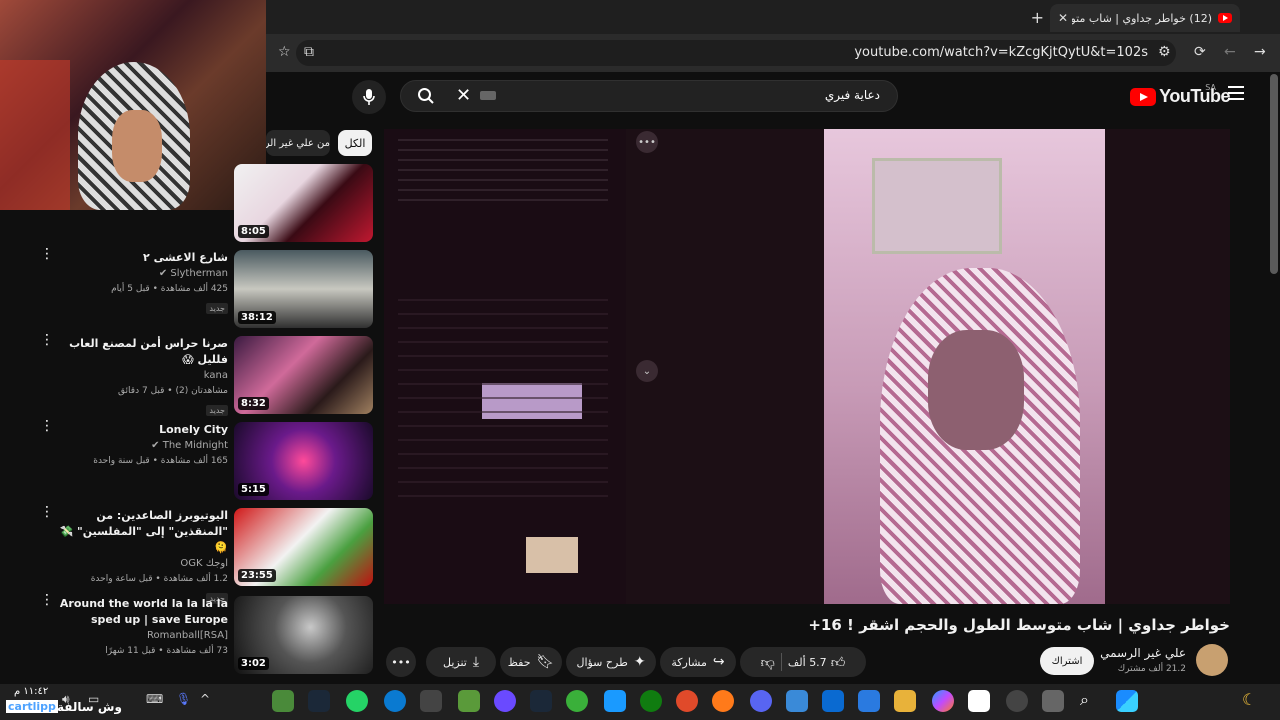  What do you see at coordinates (369, 97) in the screenshot?
I see `voice-search-button` at bounding box center [369, 97].